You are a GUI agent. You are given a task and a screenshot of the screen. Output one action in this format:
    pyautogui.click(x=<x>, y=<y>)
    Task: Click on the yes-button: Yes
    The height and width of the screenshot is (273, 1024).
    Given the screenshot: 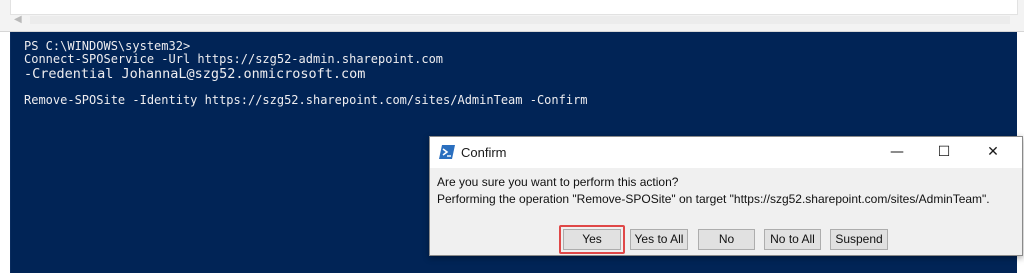 What is the action you would take?
    pyautogui.click(x=592, y=239)
    